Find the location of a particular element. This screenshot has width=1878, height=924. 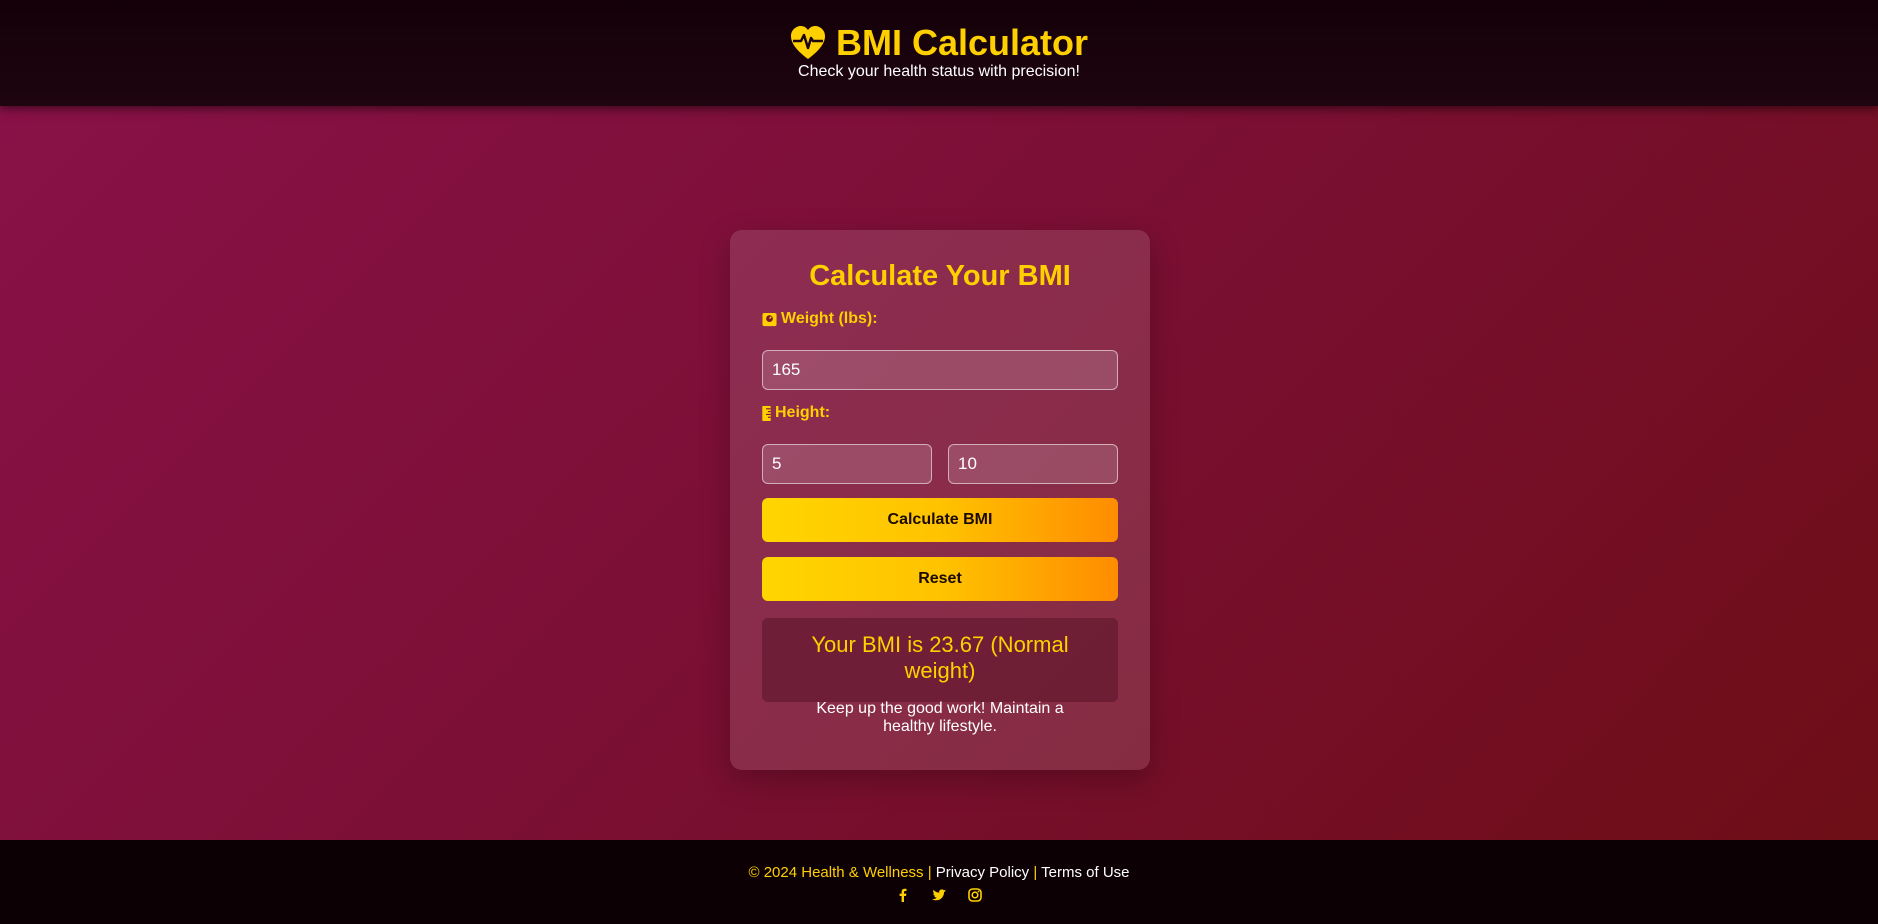

weight-label-text: Weight (lbs): is located at coordinates (829, 318).